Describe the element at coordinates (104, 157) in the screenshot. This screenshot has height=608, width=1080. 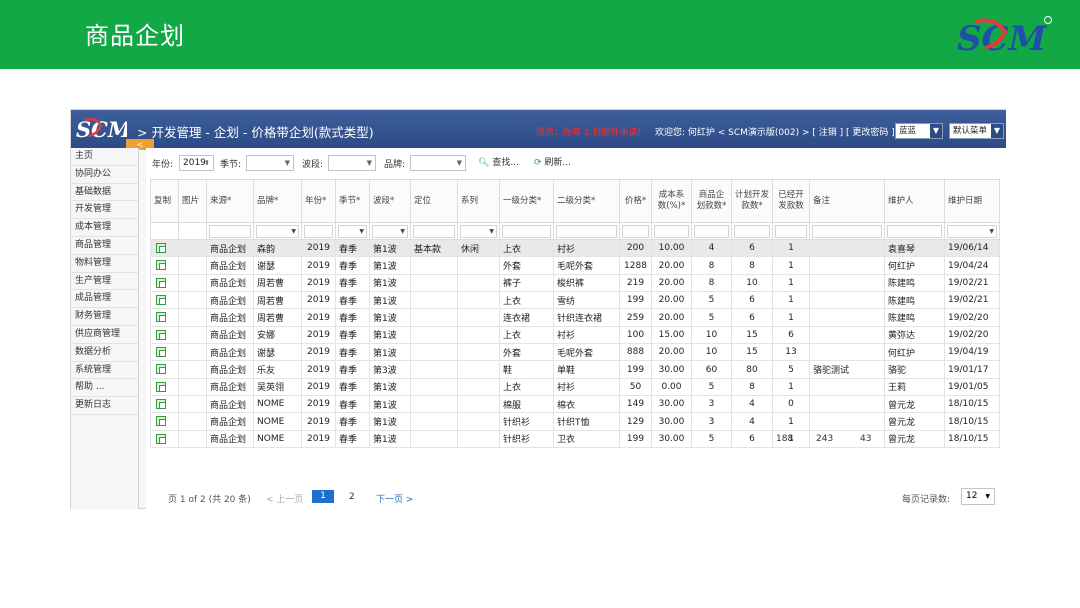
I see `sidebar-item-home: 主页` at that location.